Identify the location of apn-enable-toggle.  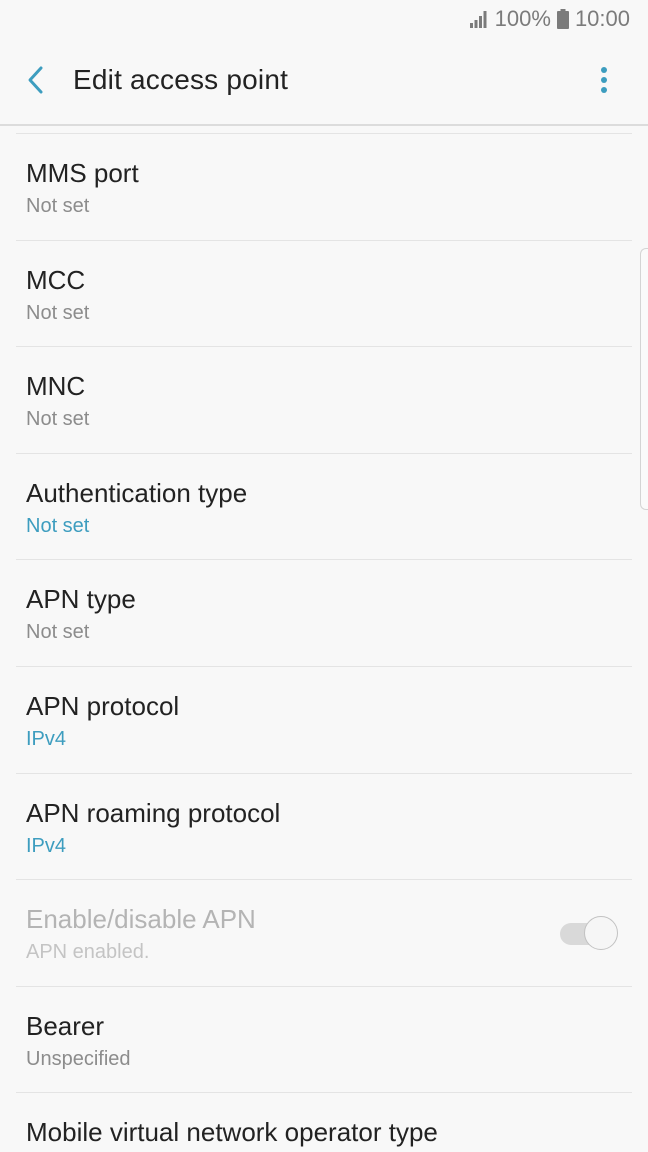
(589, 933).